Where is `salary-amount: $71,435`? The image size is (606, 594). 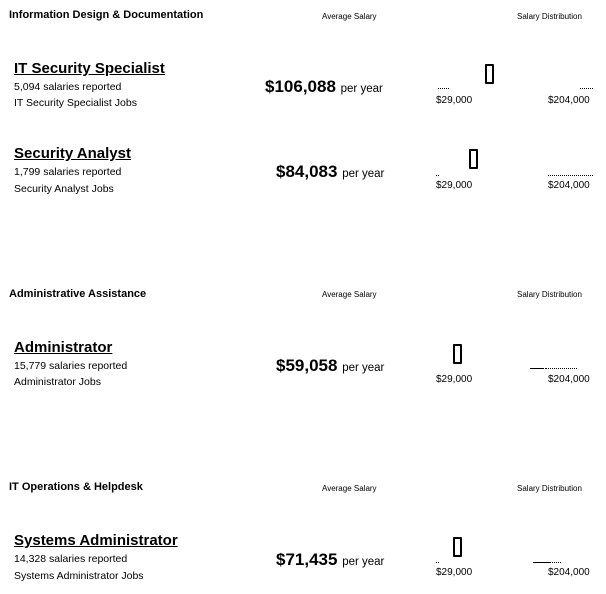
salary-amount: $71,435 is located at coordinates (307, 559).